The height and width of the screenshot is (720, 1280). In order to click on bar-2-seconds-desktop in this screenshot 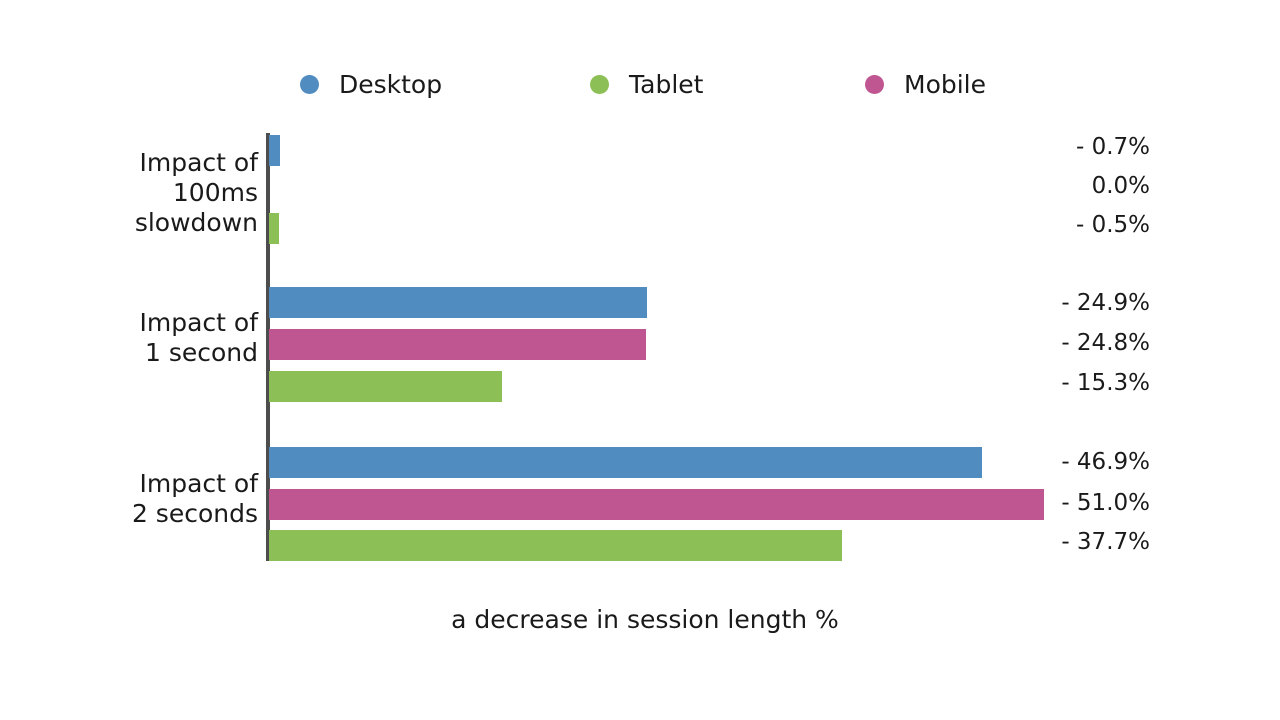, I will do `click(625, 462)`.